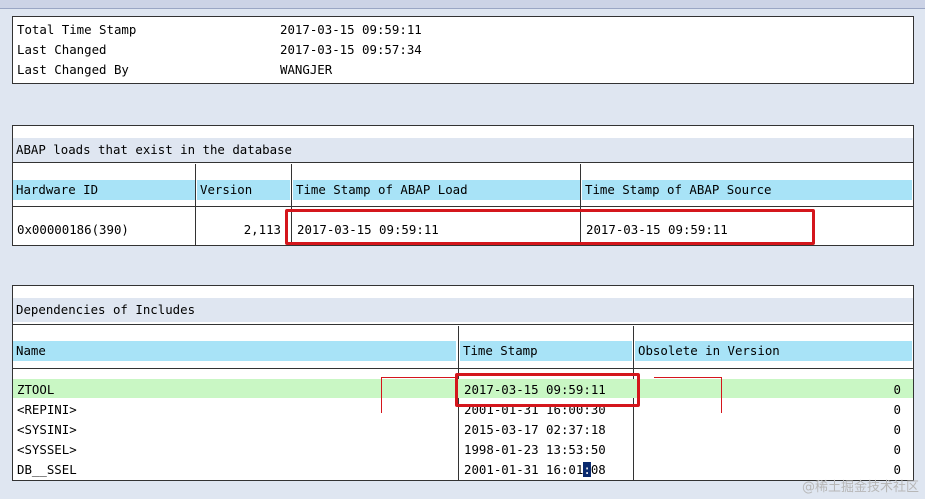 This screenshot has width=925, height=499. I want to click on text-cursor-selection: :, so click(587, 469).